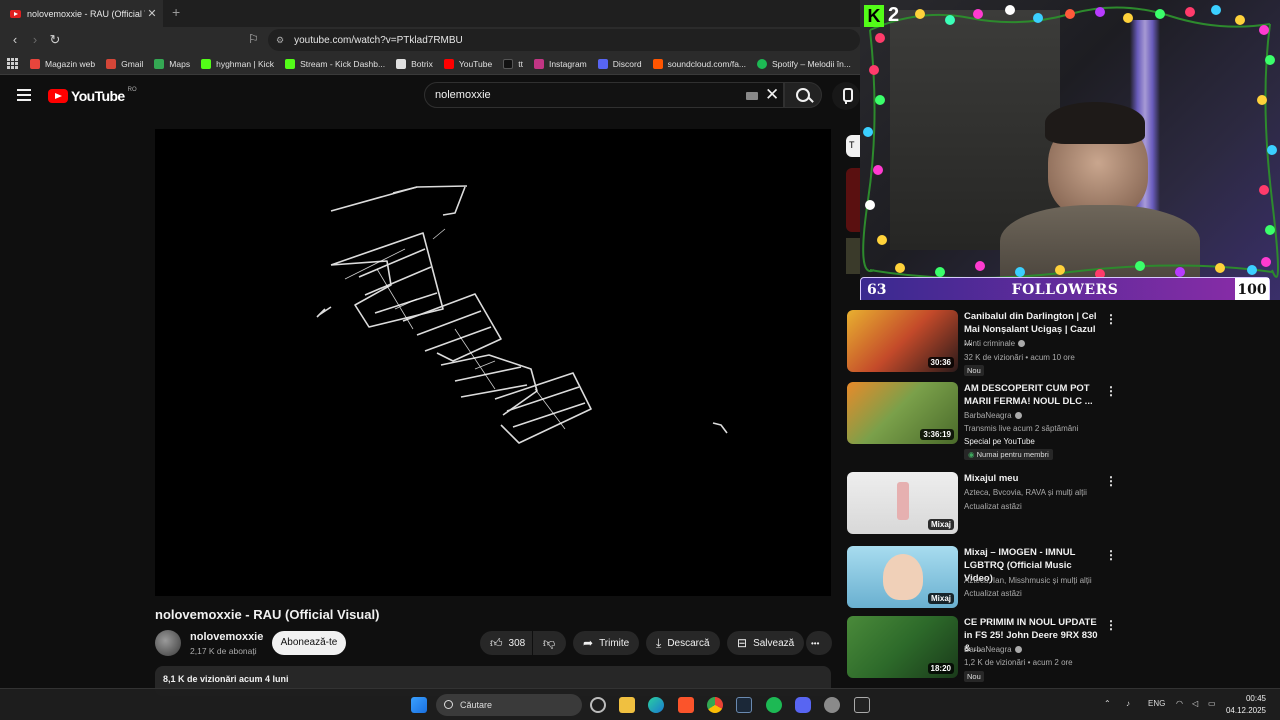  What do you see at coordinates (1107, 703) in the screenshot?
I see `tray-overflow-icon: ⌃` at bounding box center [1107, 703].